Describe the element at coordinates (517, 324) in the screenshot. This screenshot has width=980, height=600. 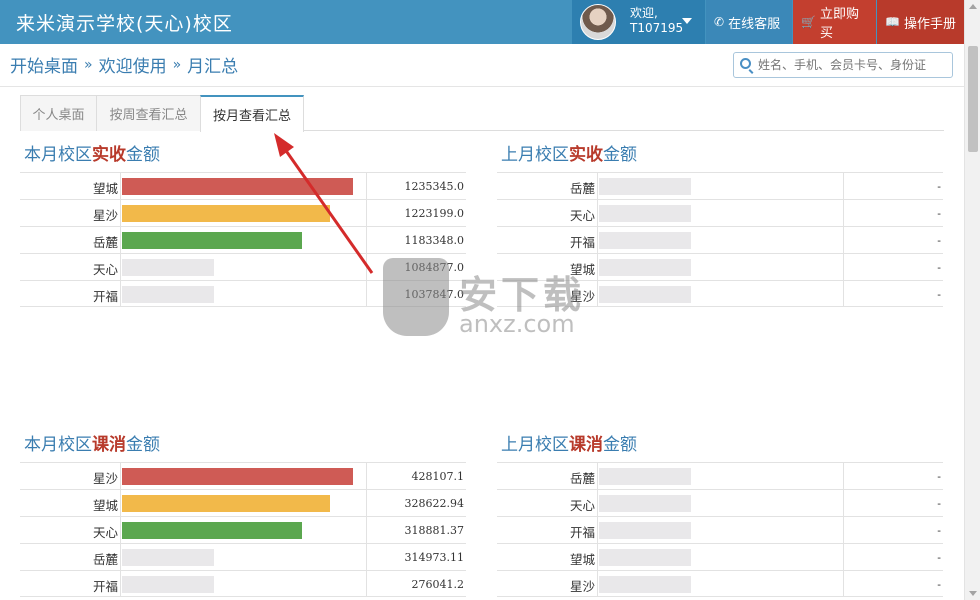
I see `watermark-domain: anxz.com` at that location.